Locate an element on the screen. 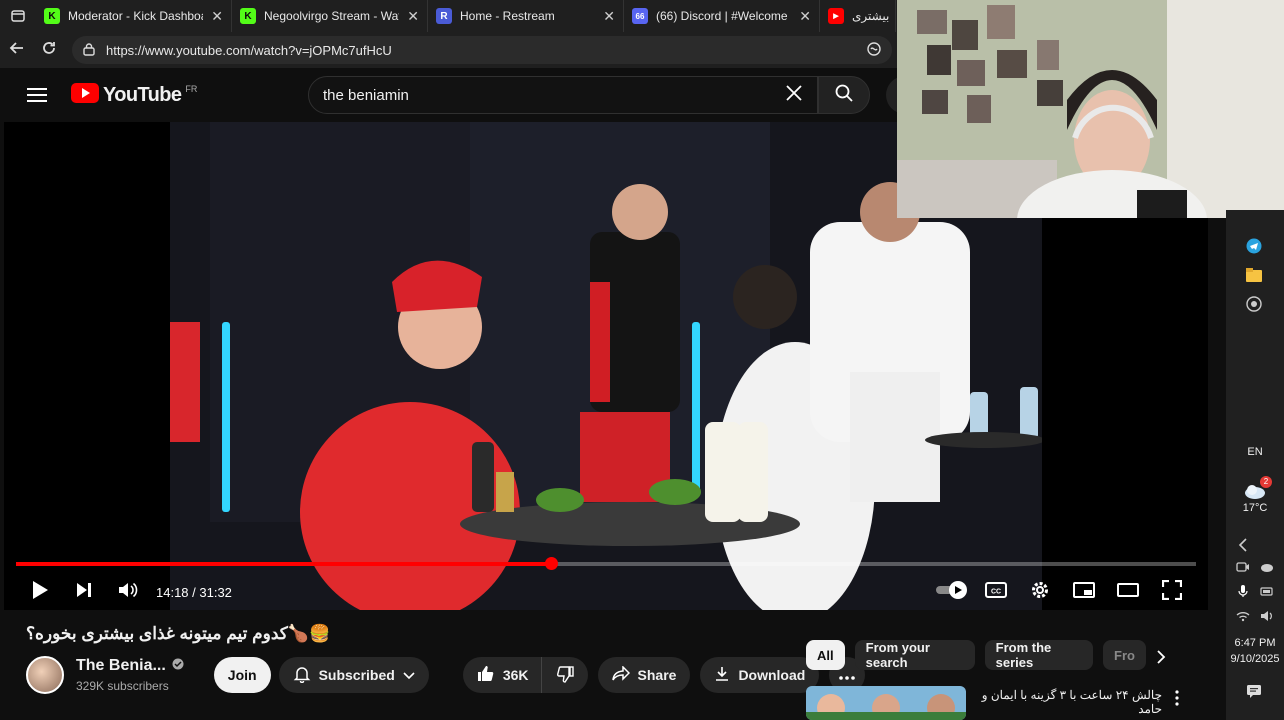 This screenshot has width=1284, height=720. browser-tab: K Moderator - Kick Dashboard ✕ is located at coordinates (134, 16).